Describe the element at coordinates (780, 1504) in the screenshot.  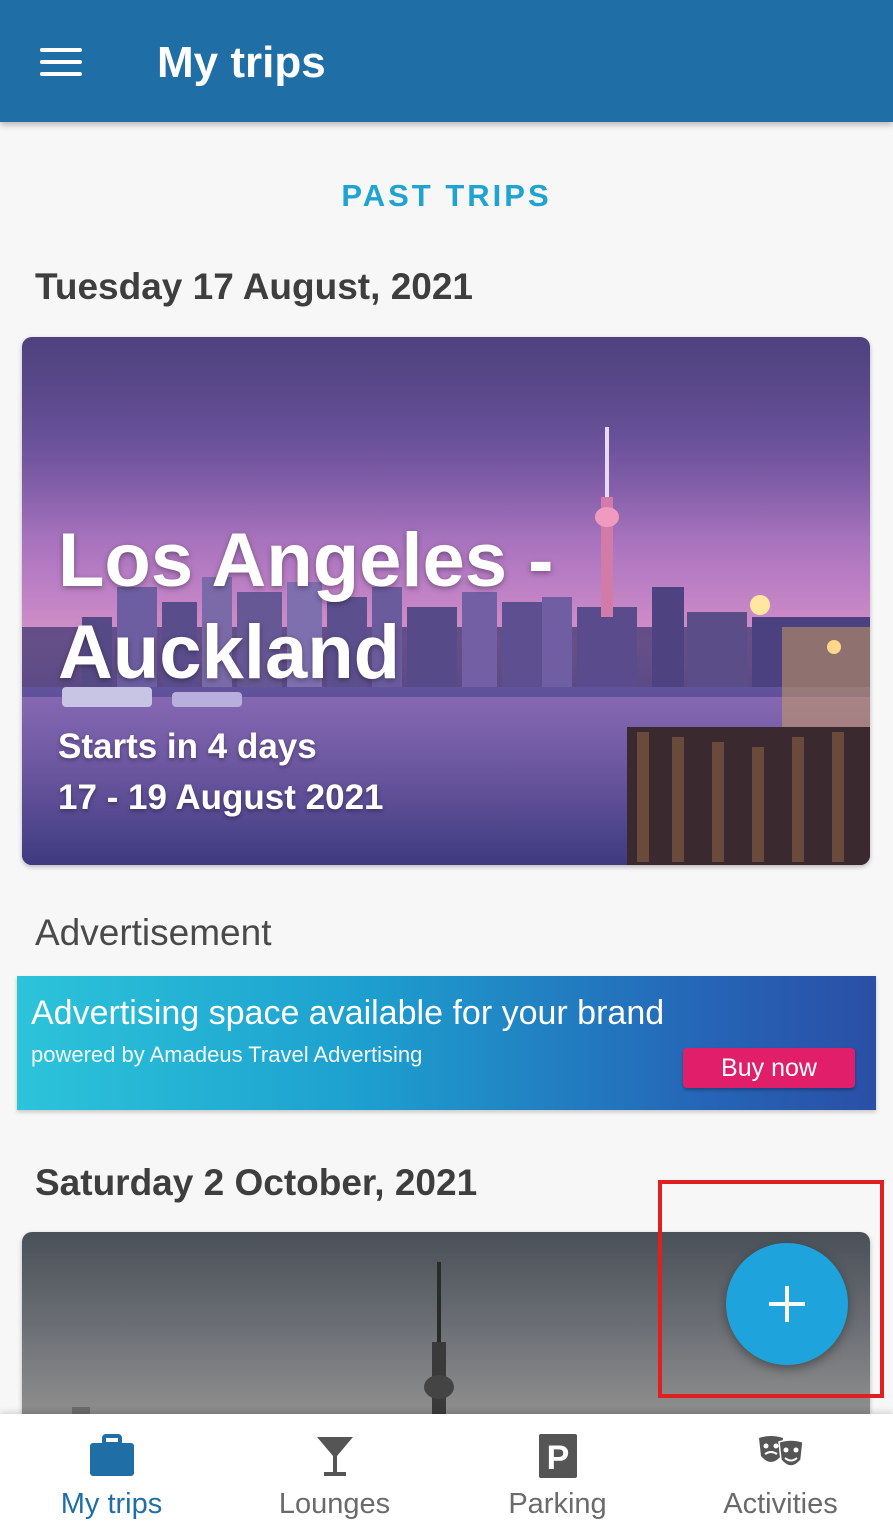
I see `nav-label: Activities` at that location.